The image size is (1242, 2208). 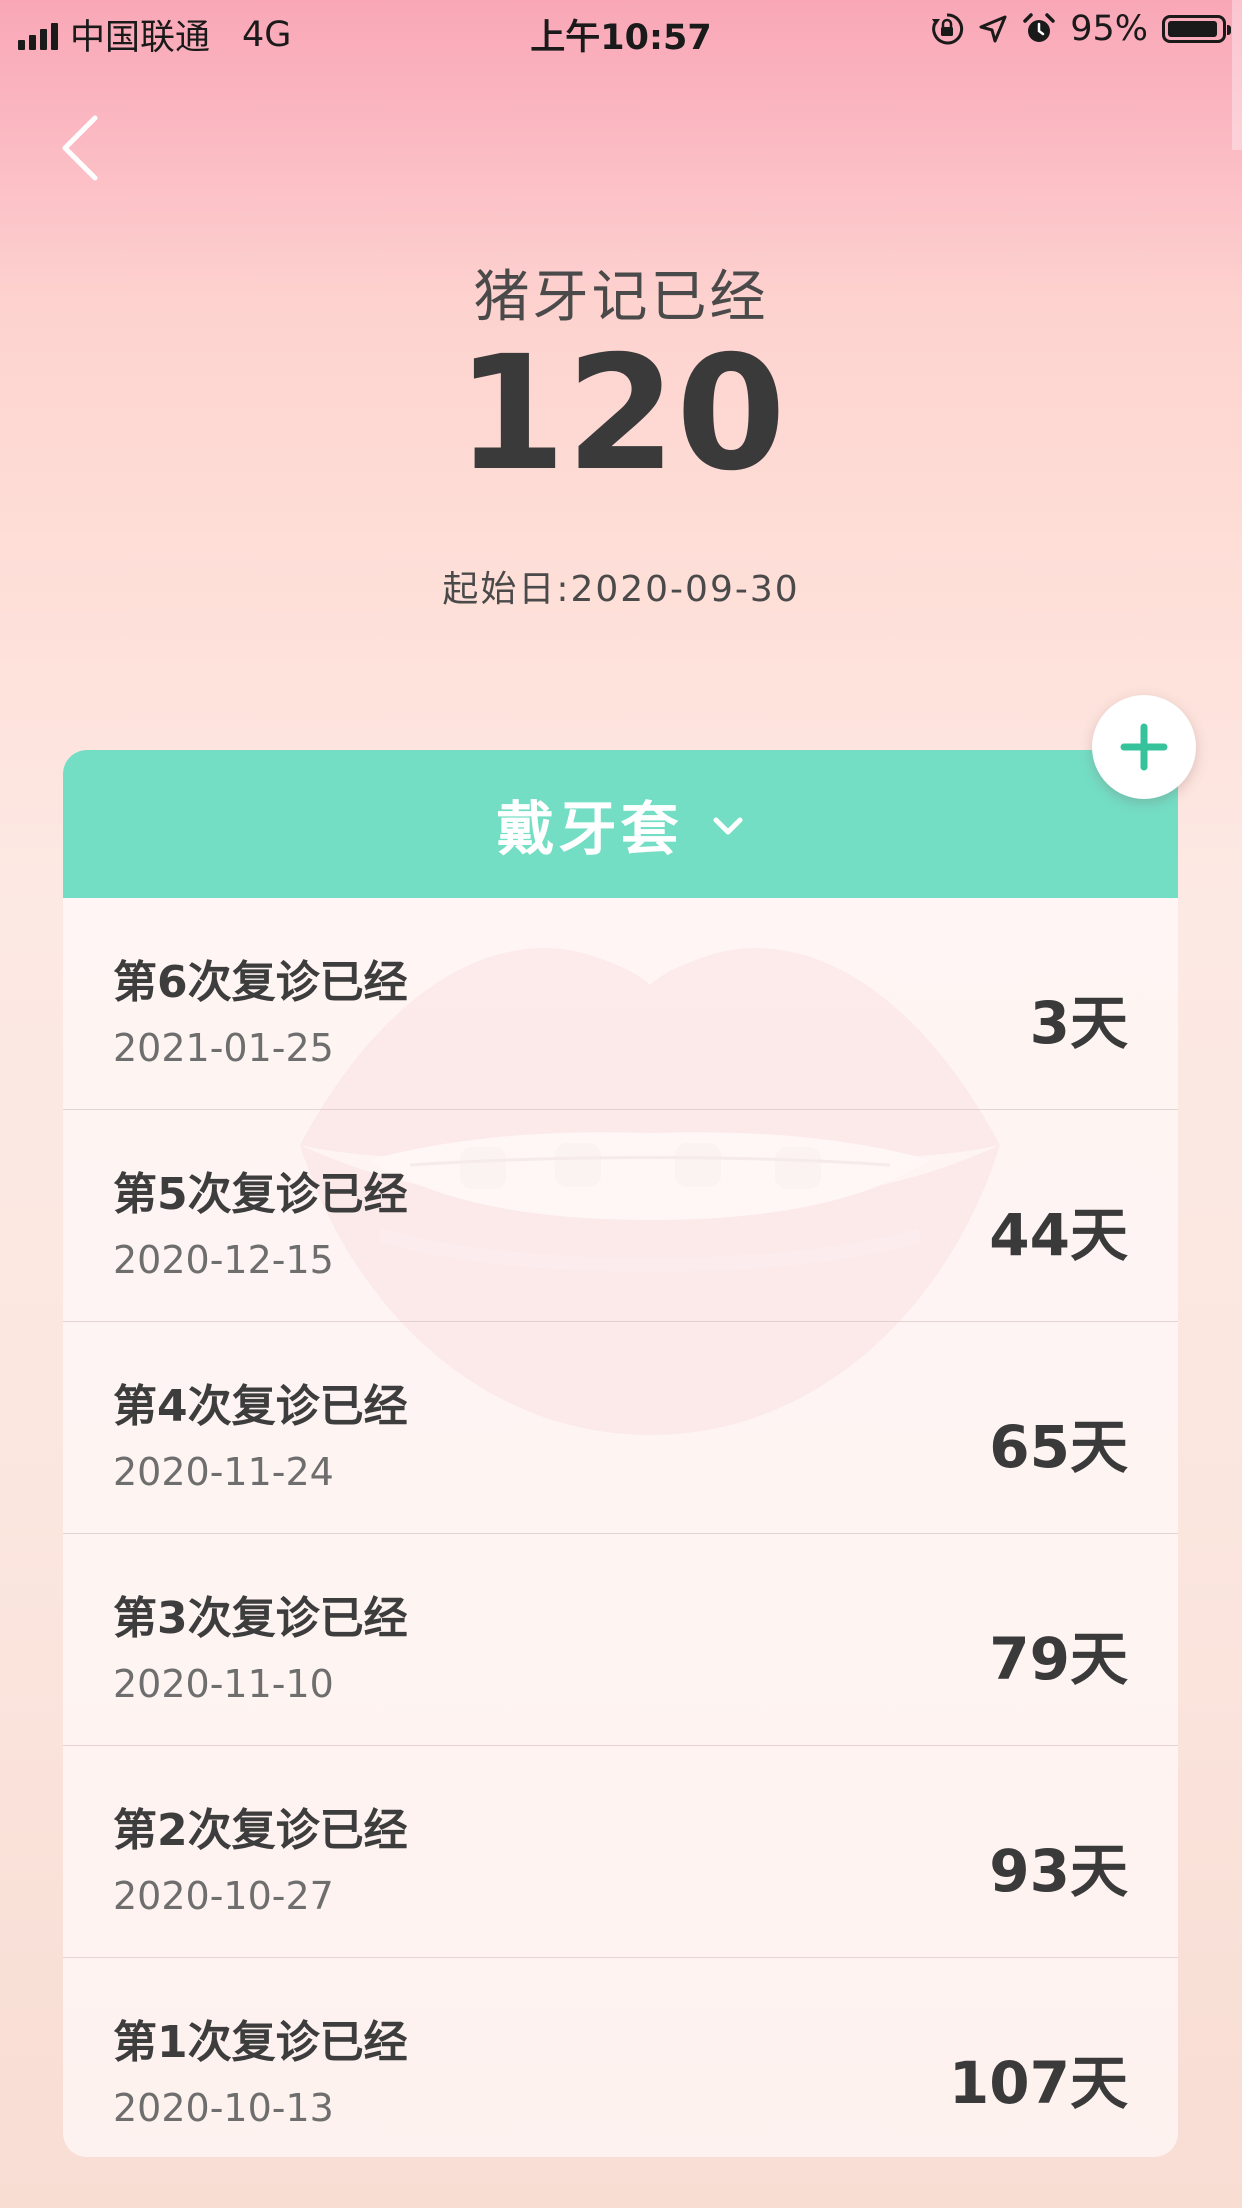 What do you see at coordinates (1193, 29) in the screenshot?
I see `battery-fill` at bounding box center [1193, 29].